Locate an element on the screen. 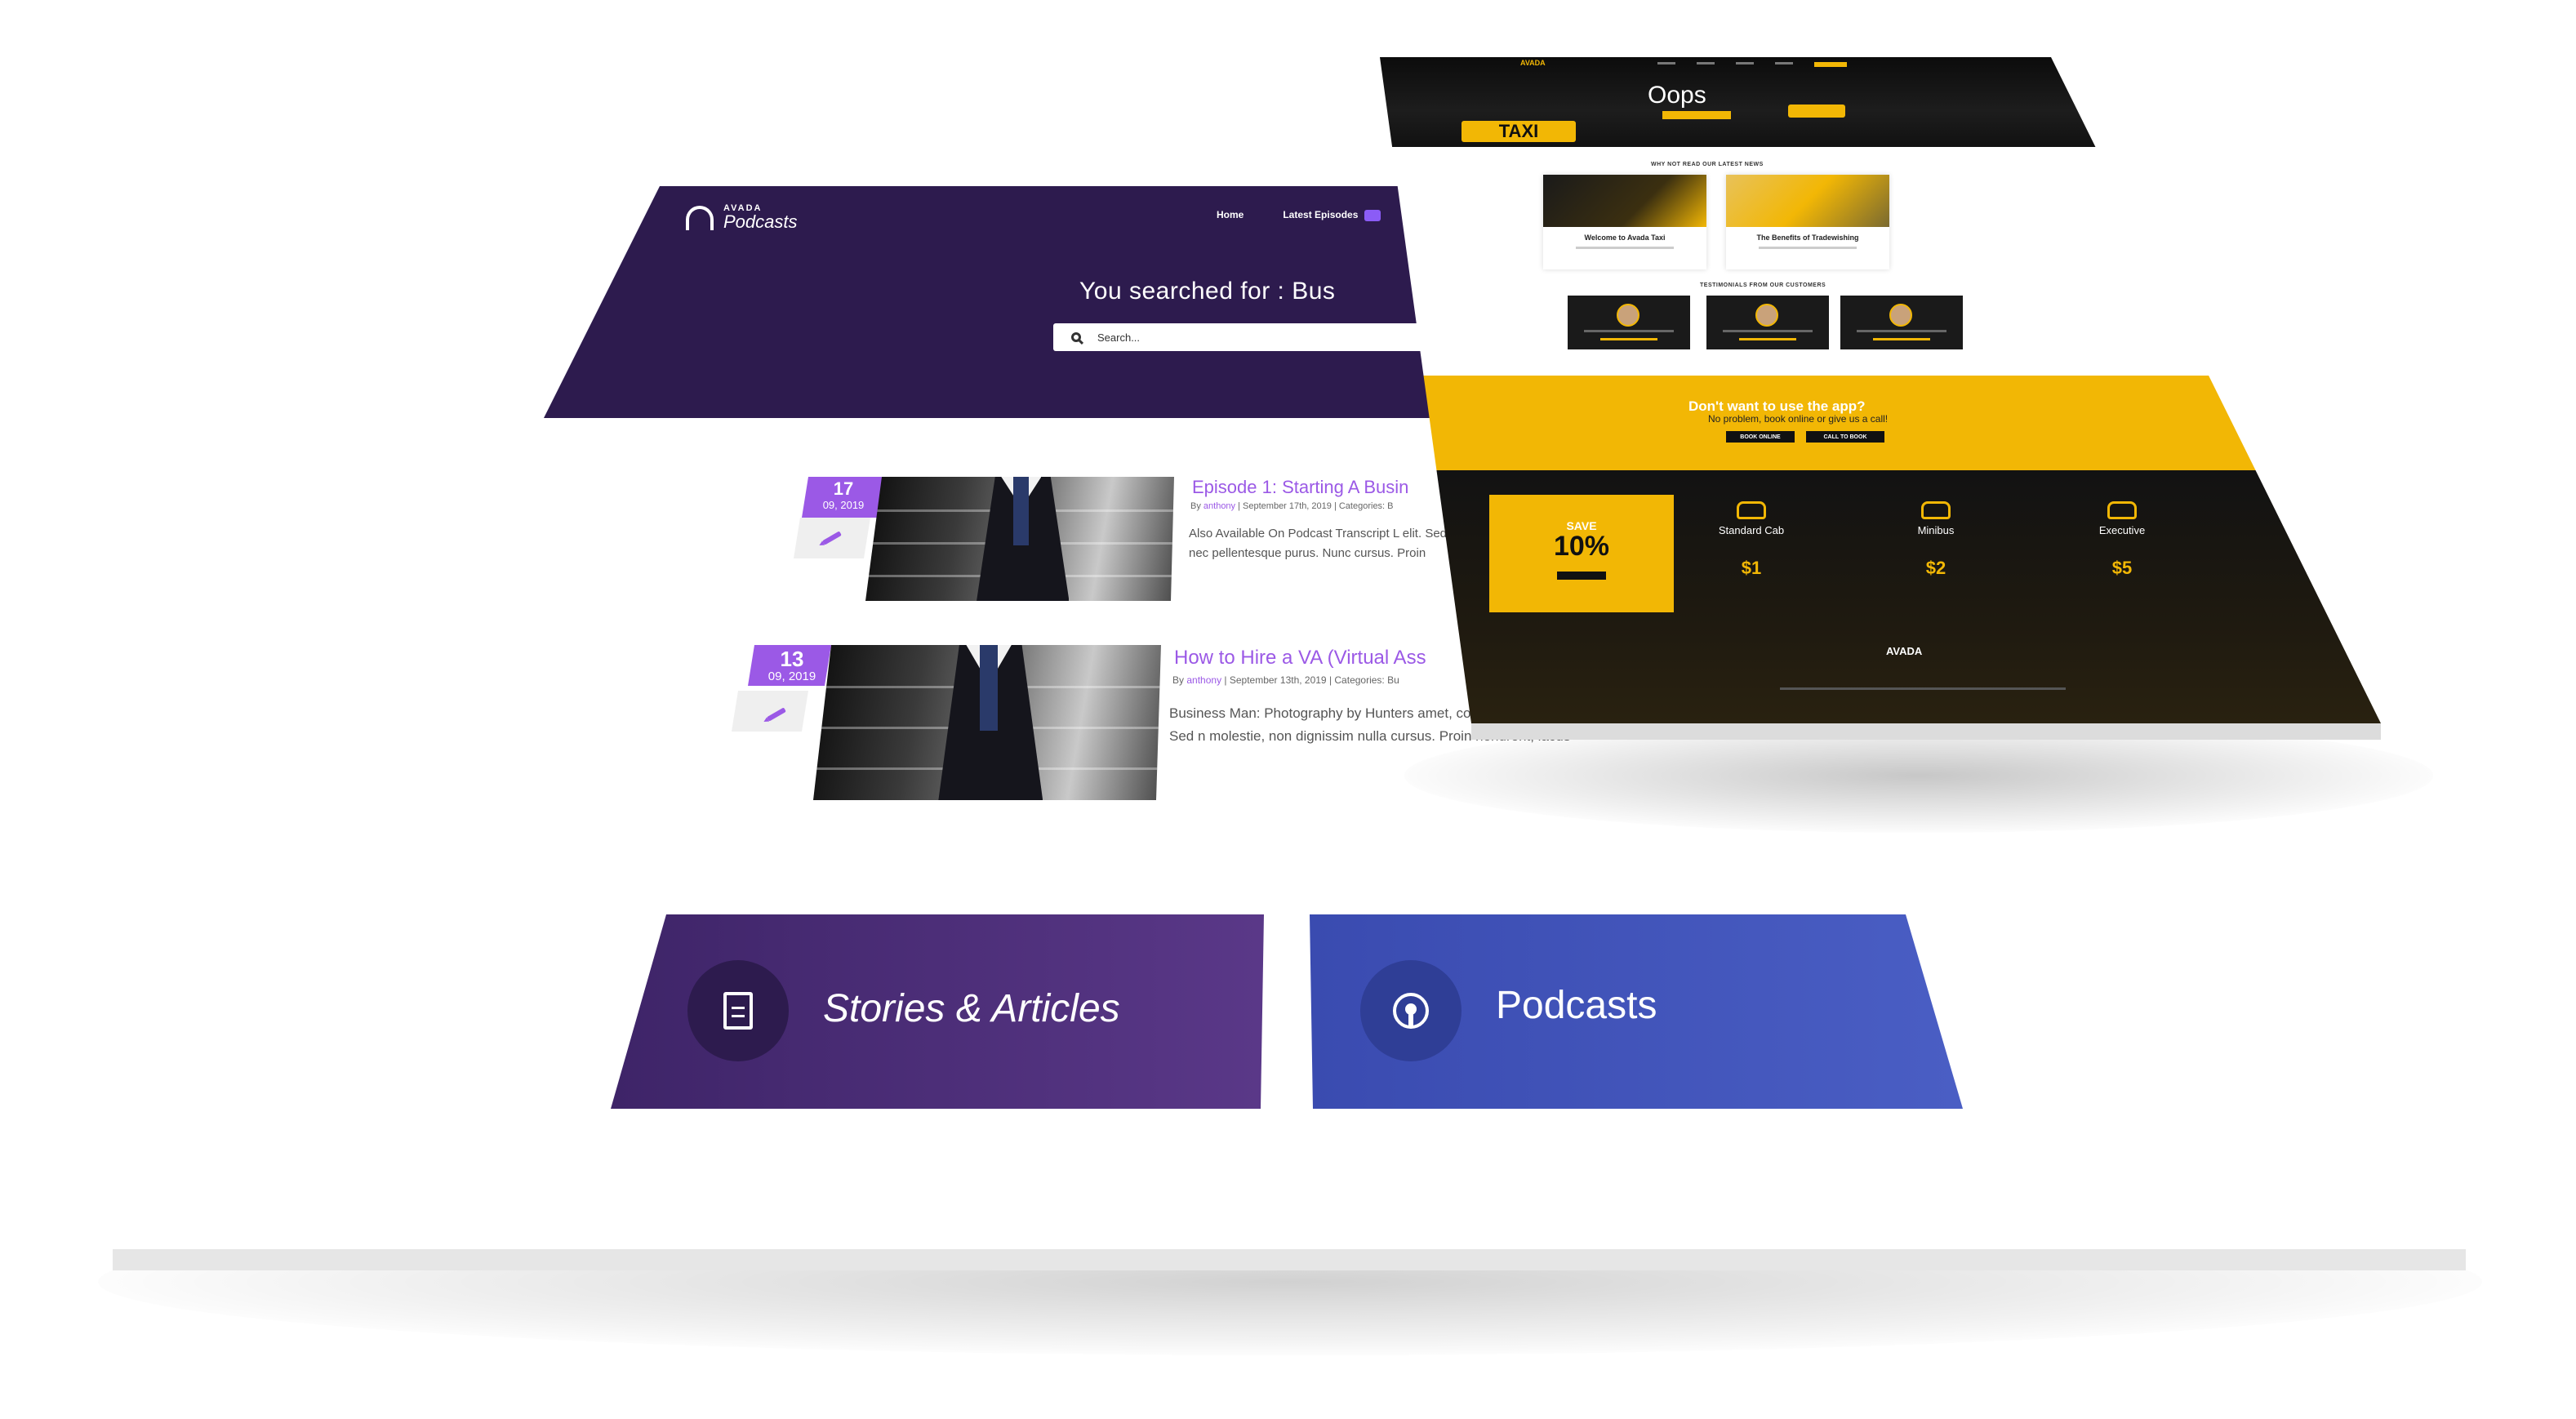 The height and width of the screenshot is (1419, 2576). taxi-news-card: Welcome to Avada Taxi is located at coordinates (1624, 222).